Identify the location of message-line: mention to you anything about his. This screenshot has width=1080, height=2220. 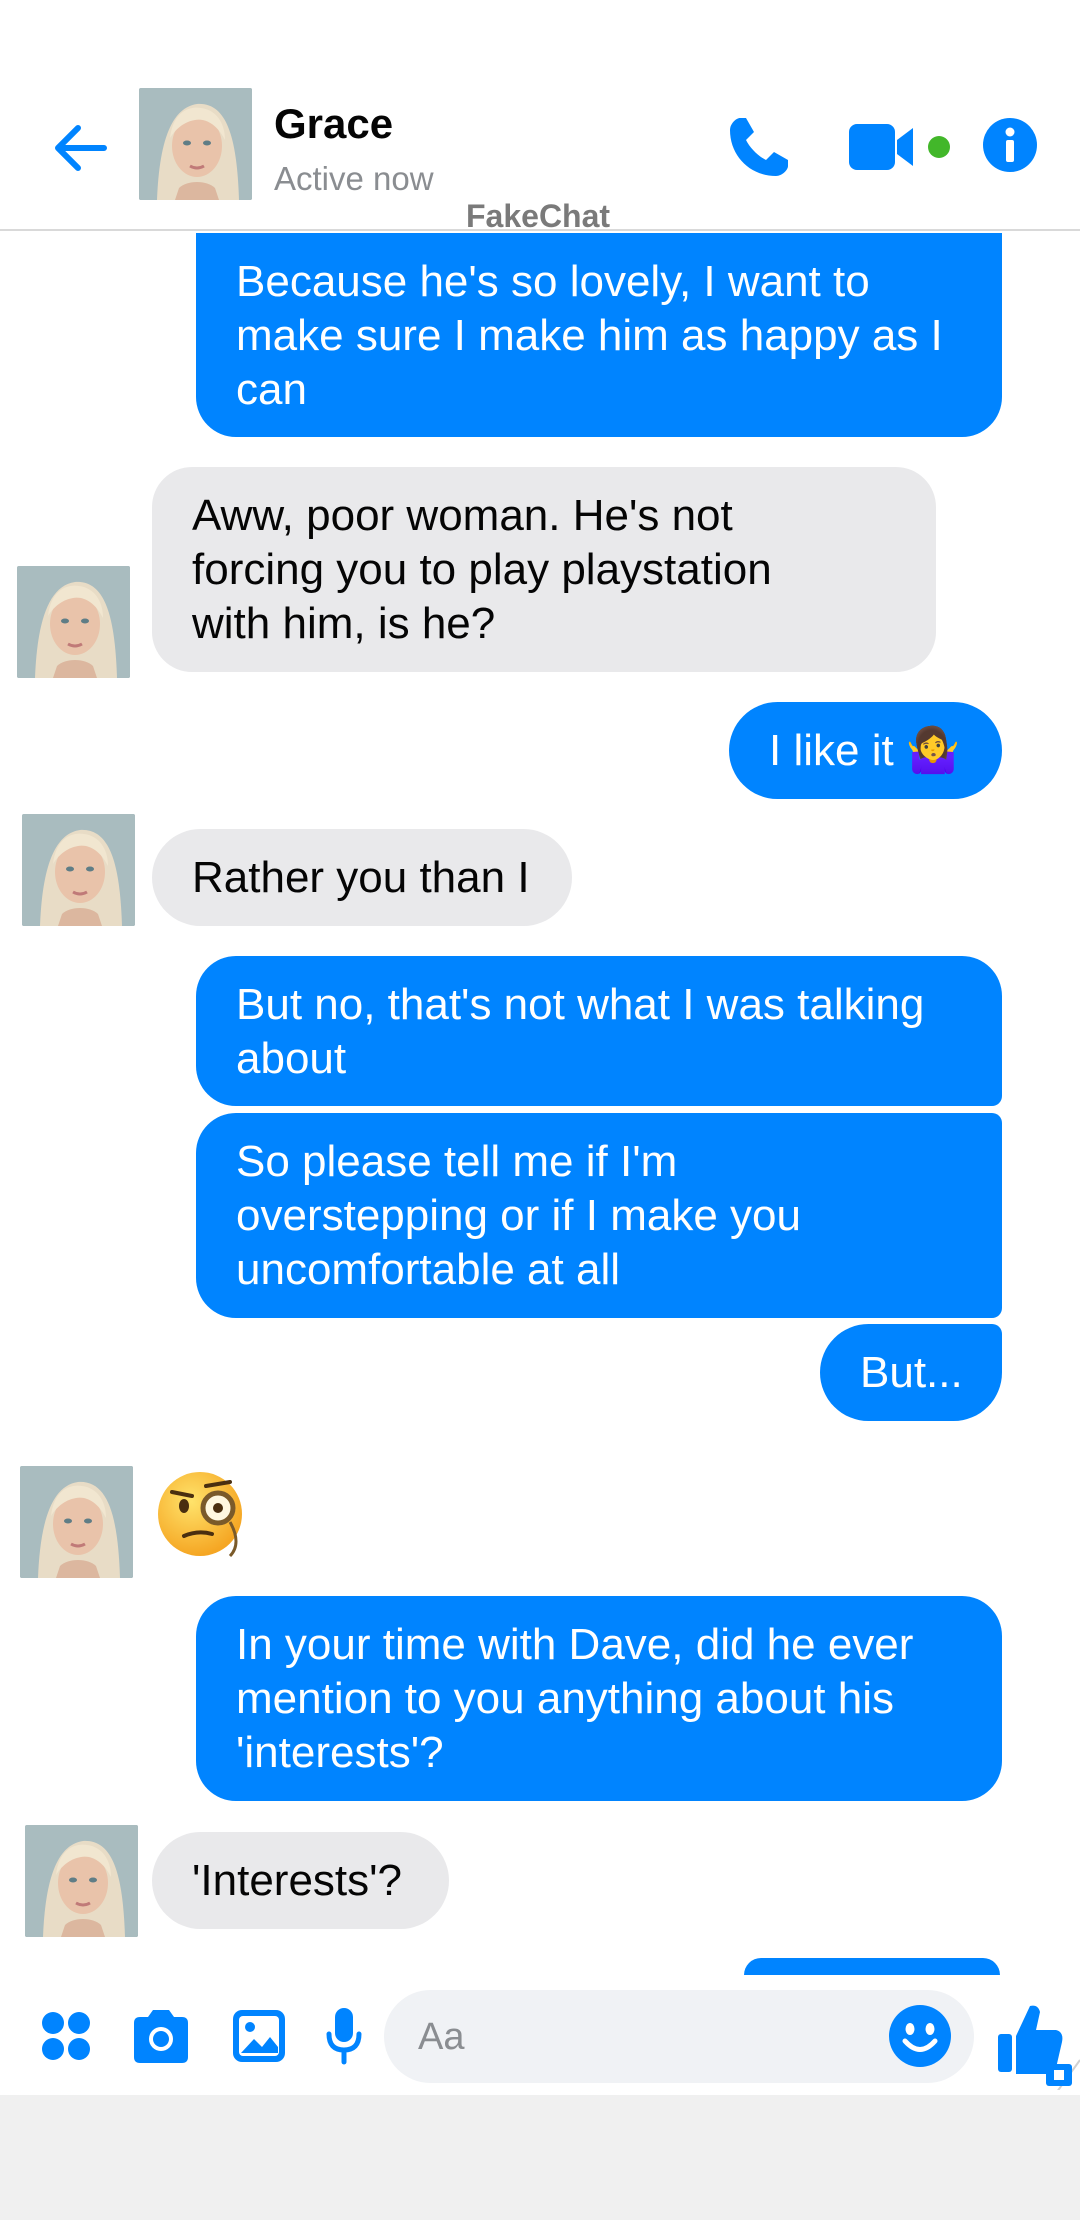
(565, 1698).